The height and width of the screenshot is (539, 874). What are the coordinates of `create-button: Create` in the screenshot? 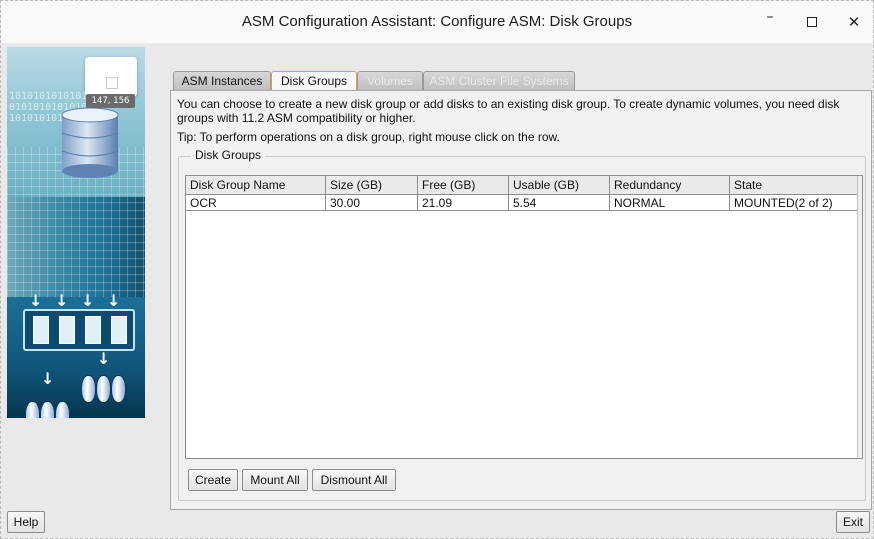 It's located at (213, 480).